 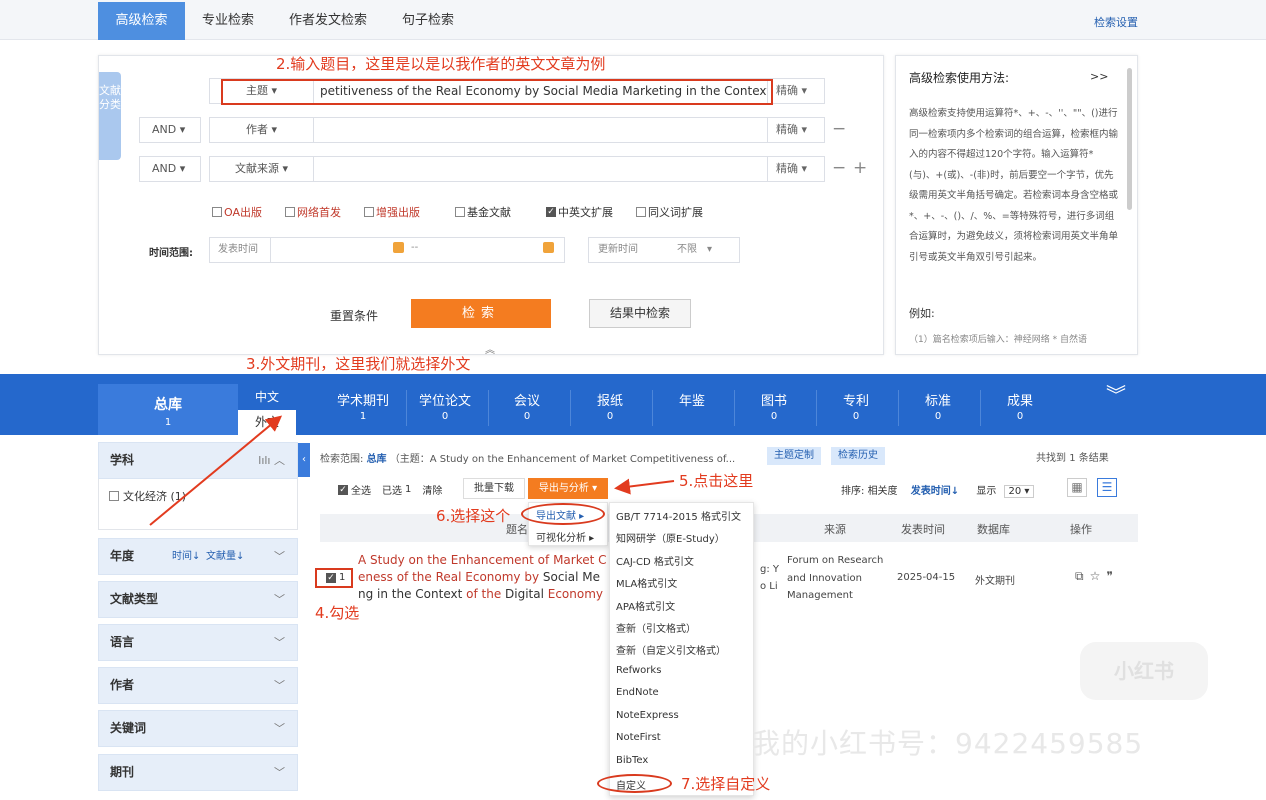 I want to click on arrow-to-foreign-tab, so click(x=216, y=470).